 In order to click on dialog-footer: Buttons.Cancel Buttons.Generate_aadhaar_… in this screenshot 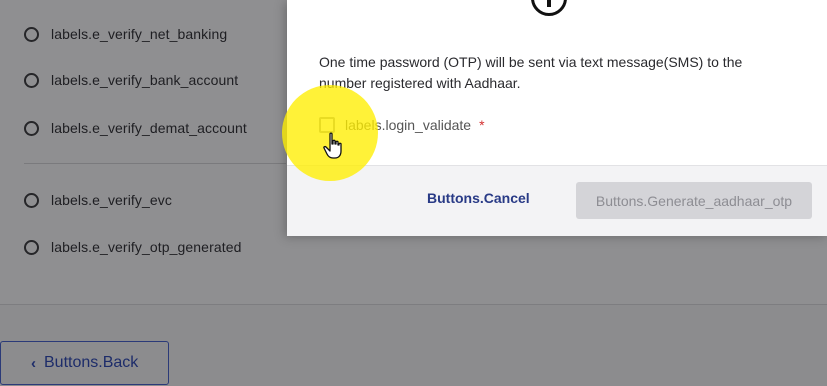, I will do `click(557, 200)`.